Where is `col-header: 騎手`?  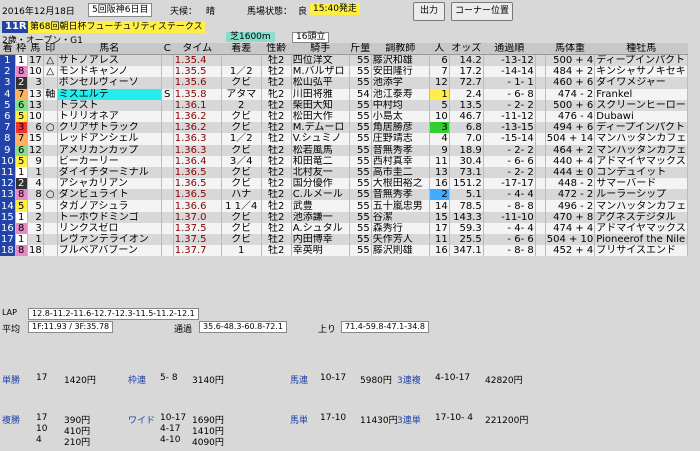 col-header: 騎手 is located at coordinates (320, 49).